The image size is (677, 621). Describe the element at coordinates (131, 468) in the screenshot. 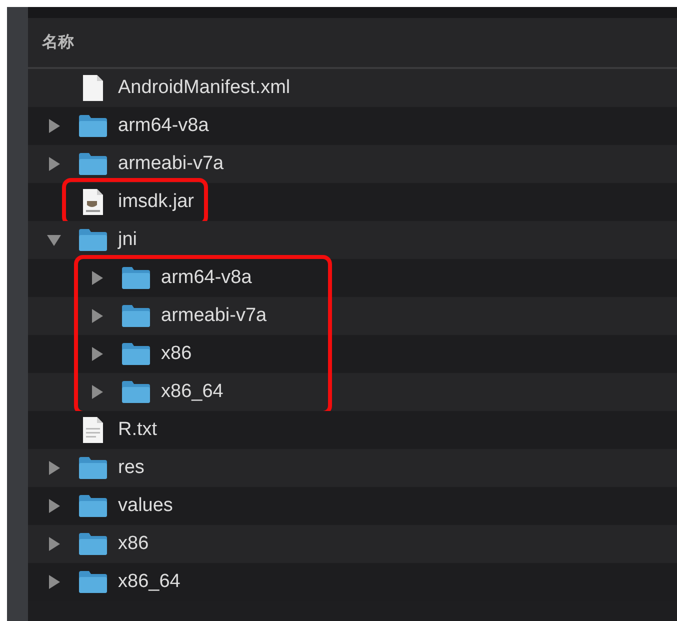

I see `file-name: res` at that location.